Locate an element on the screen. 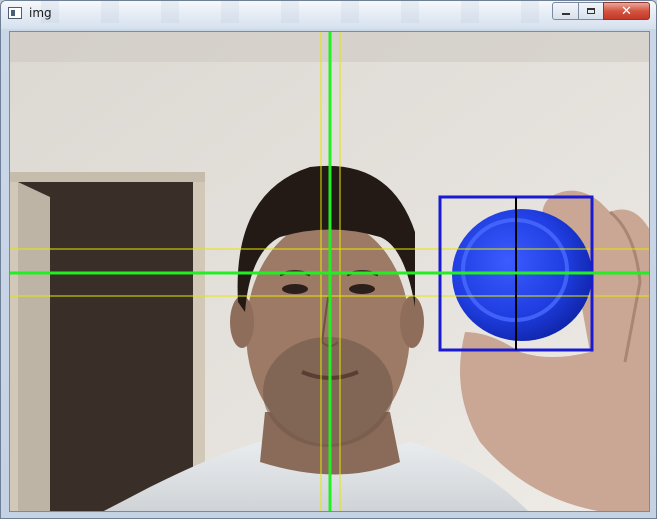 The image size is (657, 519). right-ear is located at coordinates (412, 322).